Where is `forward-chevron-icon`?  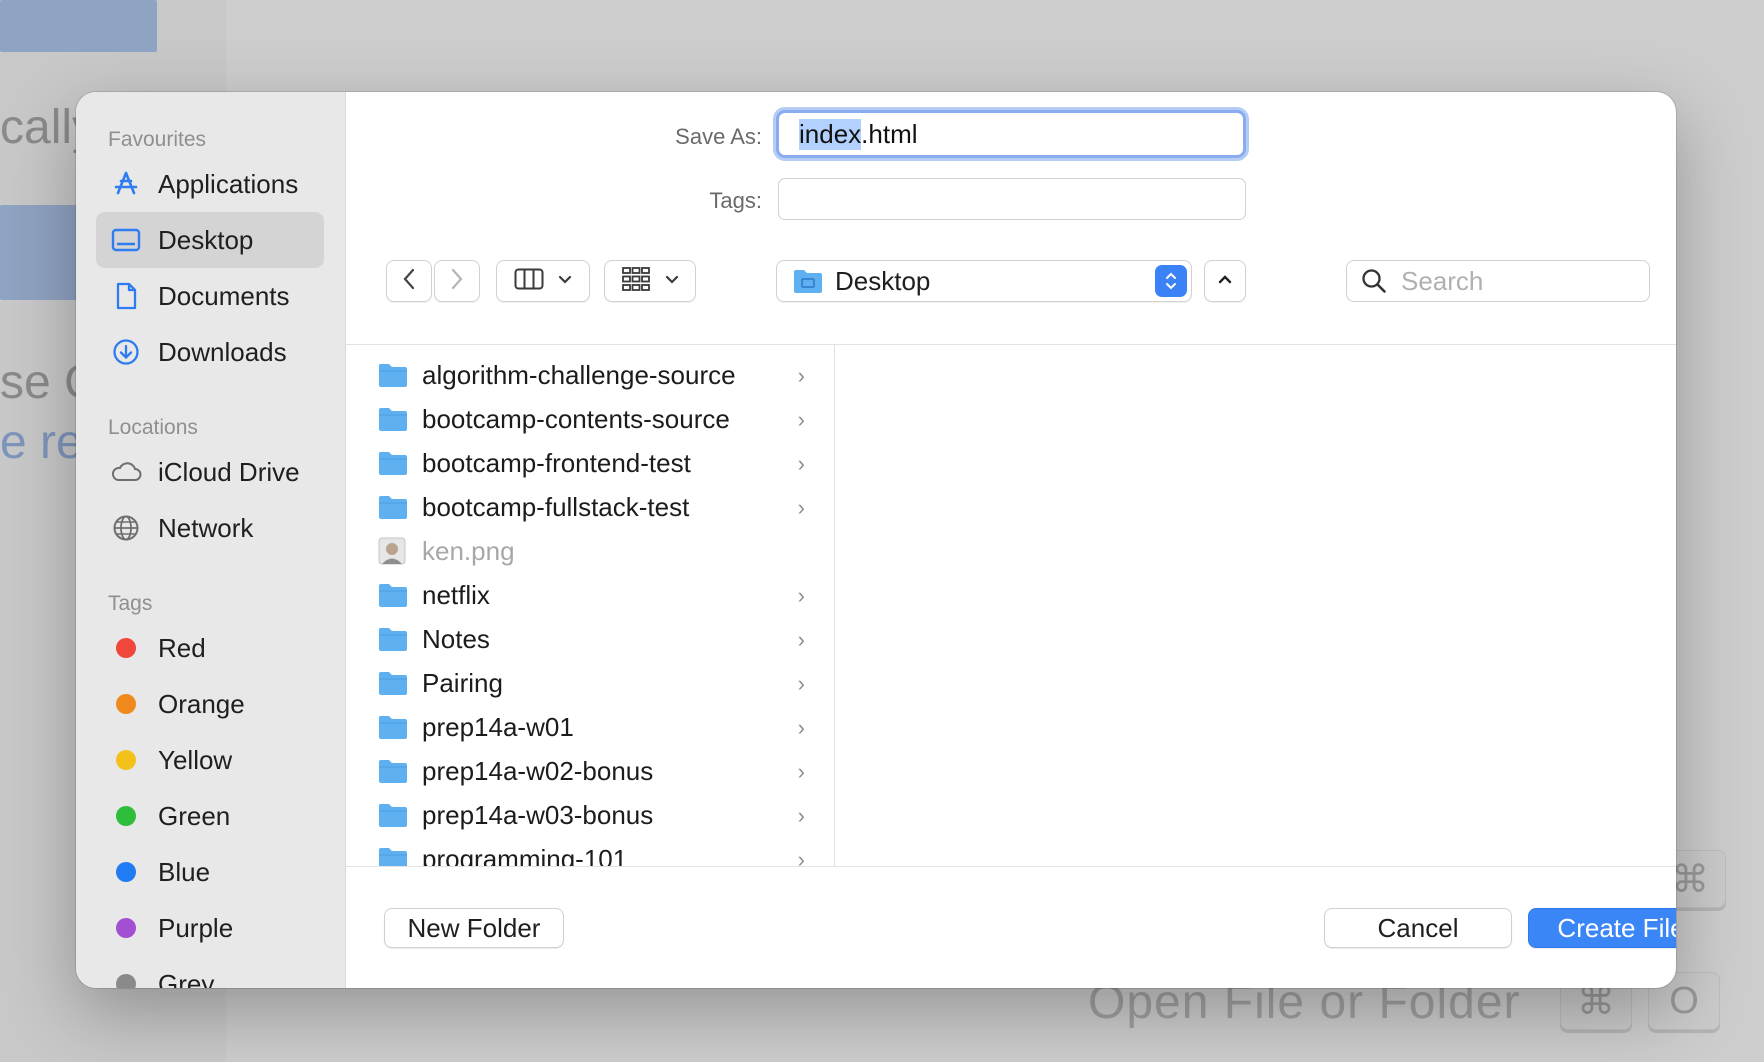 forward-chevron-icon is located at coordinates (457, 281).